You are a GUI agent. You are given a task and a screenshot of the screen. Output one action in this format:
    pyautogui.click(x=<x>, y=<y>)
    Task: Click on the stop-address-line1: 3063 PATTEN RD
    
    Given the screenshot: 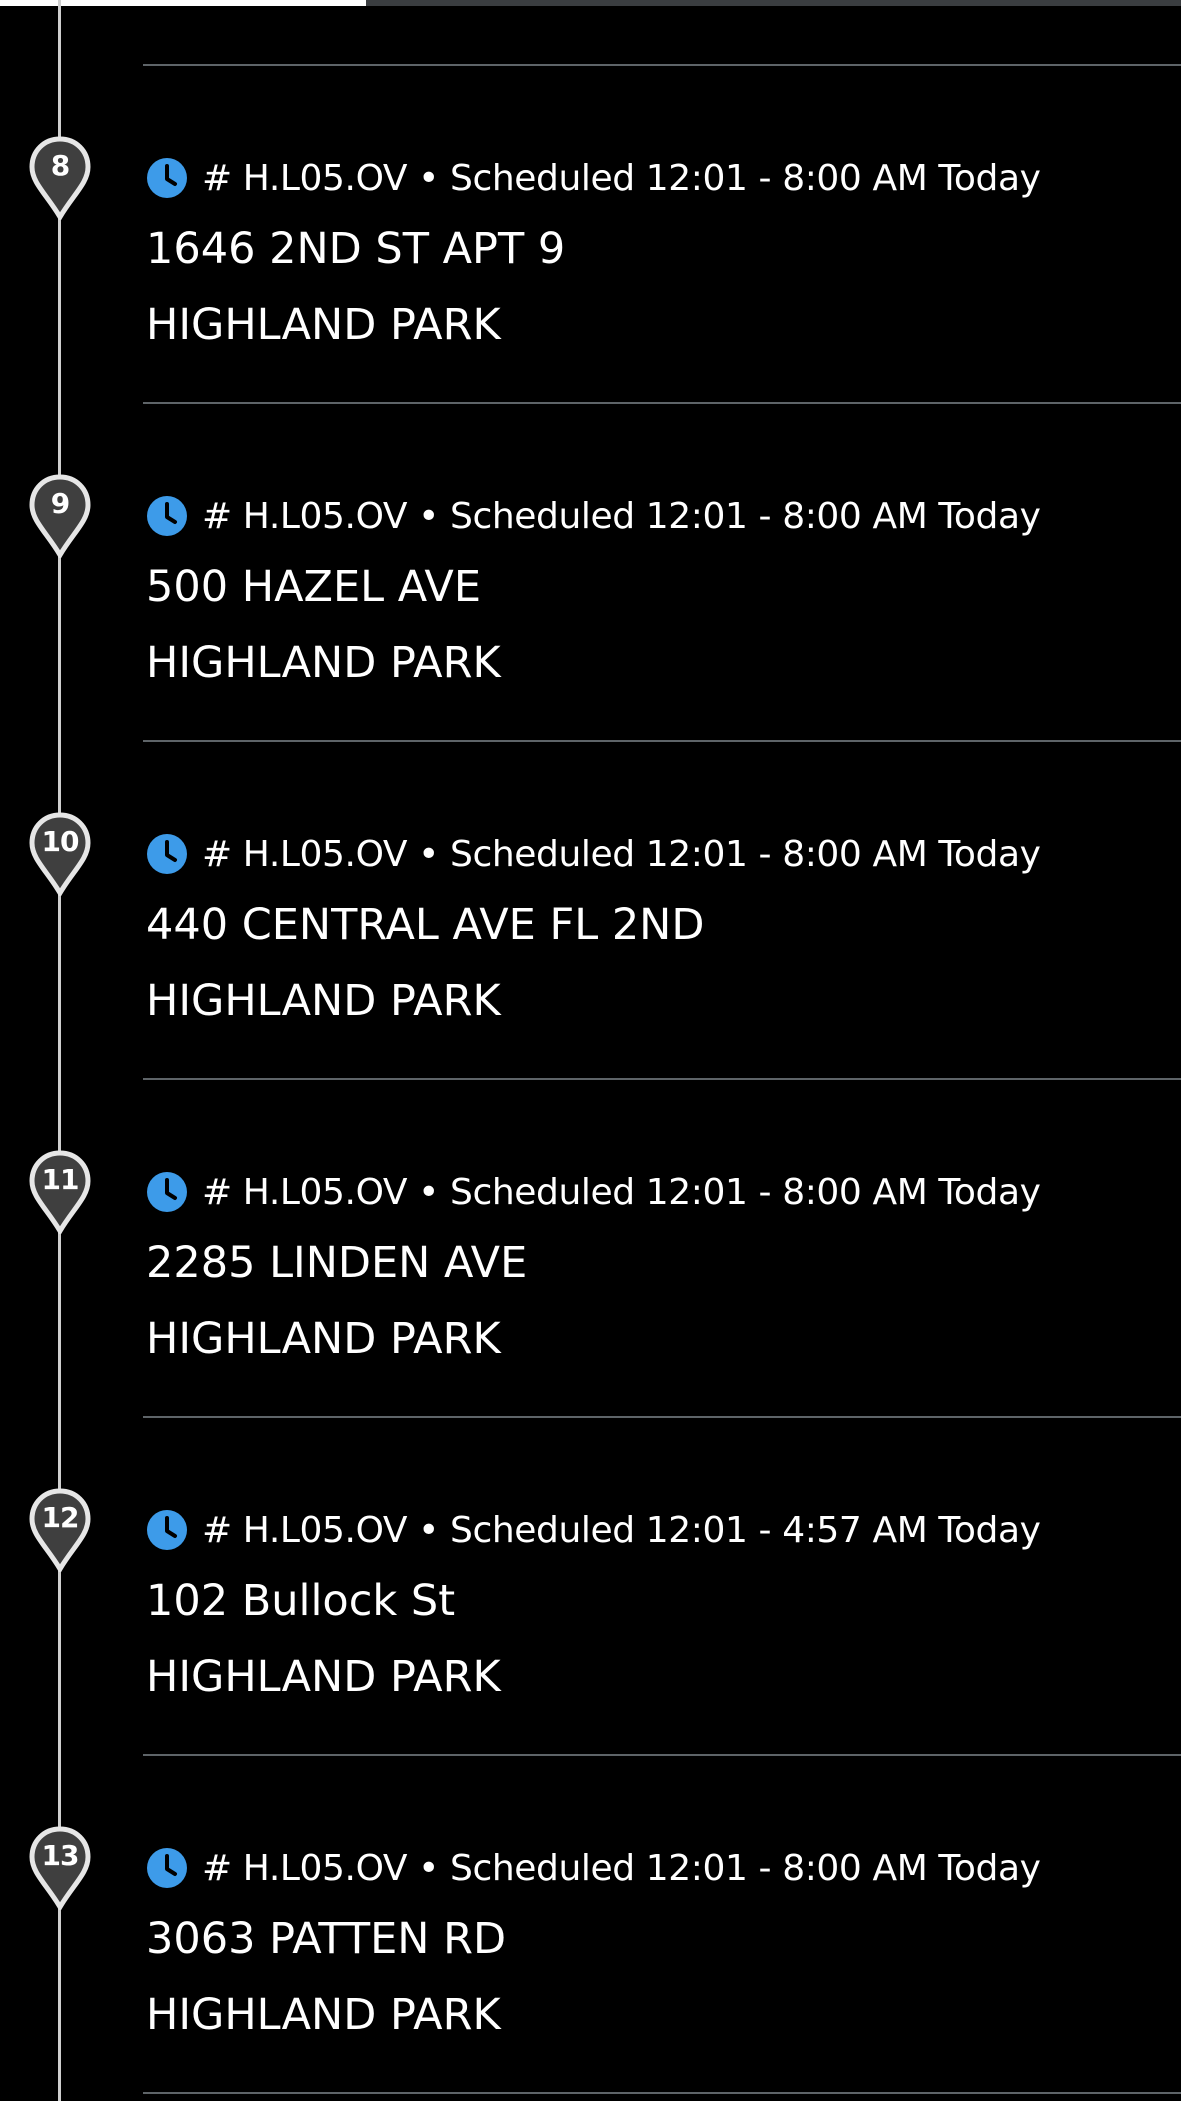 What is the action you would take?
    pyautogui.click(x=326, y=1939)
    